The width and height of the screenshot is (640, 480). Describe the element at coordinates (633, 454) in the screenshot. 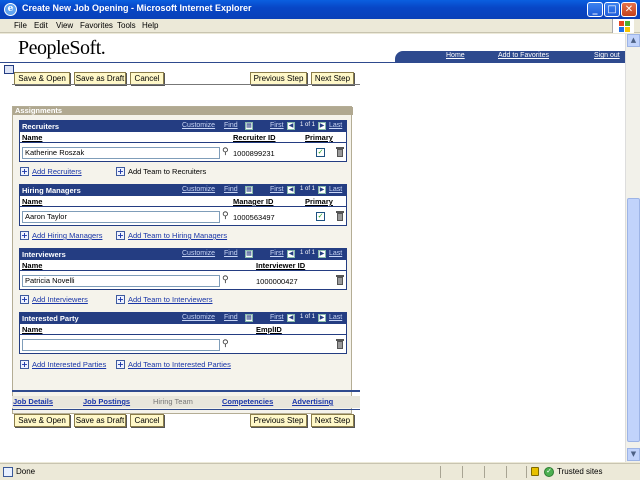

I see `scroll-down-icon: ▼` at that location.